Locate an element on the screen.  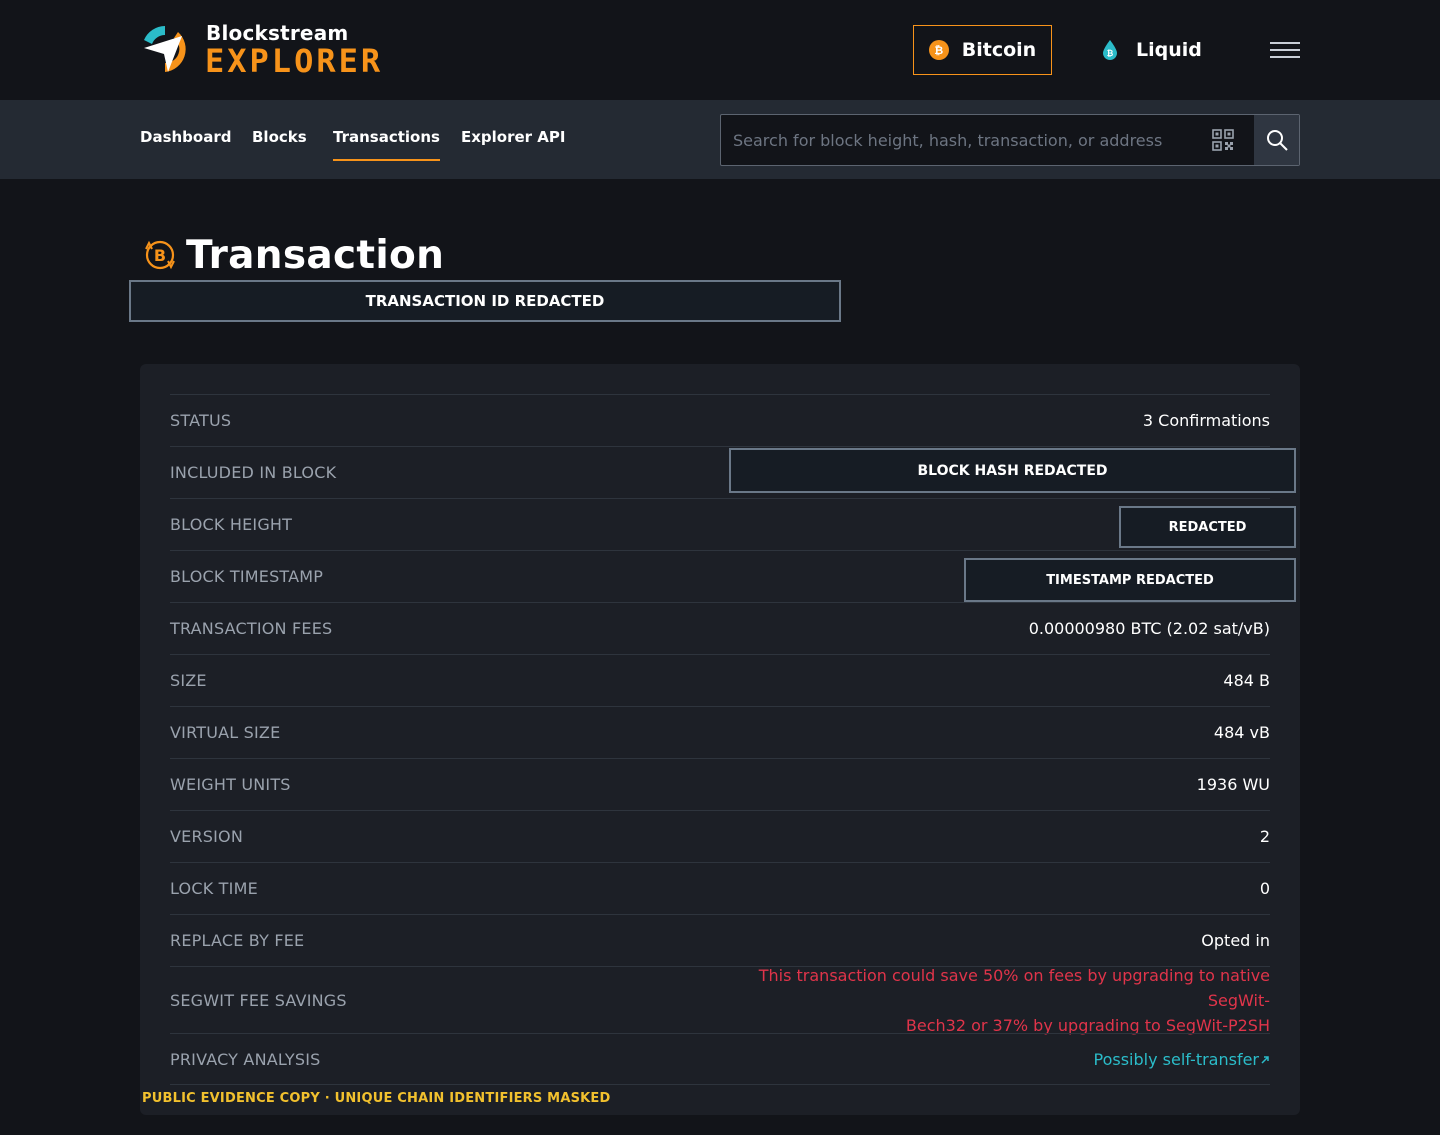
detail-row-replace-by-fee: REPLACE BY FEE Opted in is located at coordinates (720, 940).